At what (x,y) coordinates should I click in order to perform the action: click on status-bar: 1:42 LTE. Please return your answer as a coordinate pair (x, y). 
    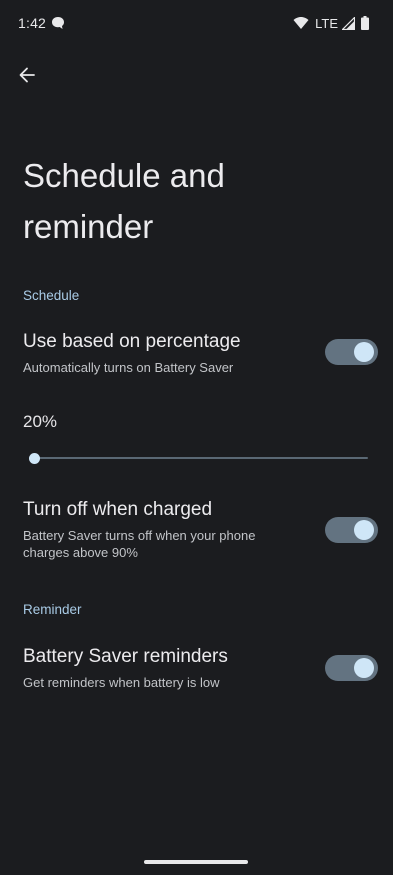
    Looking at the image, I should click on (196, 24).